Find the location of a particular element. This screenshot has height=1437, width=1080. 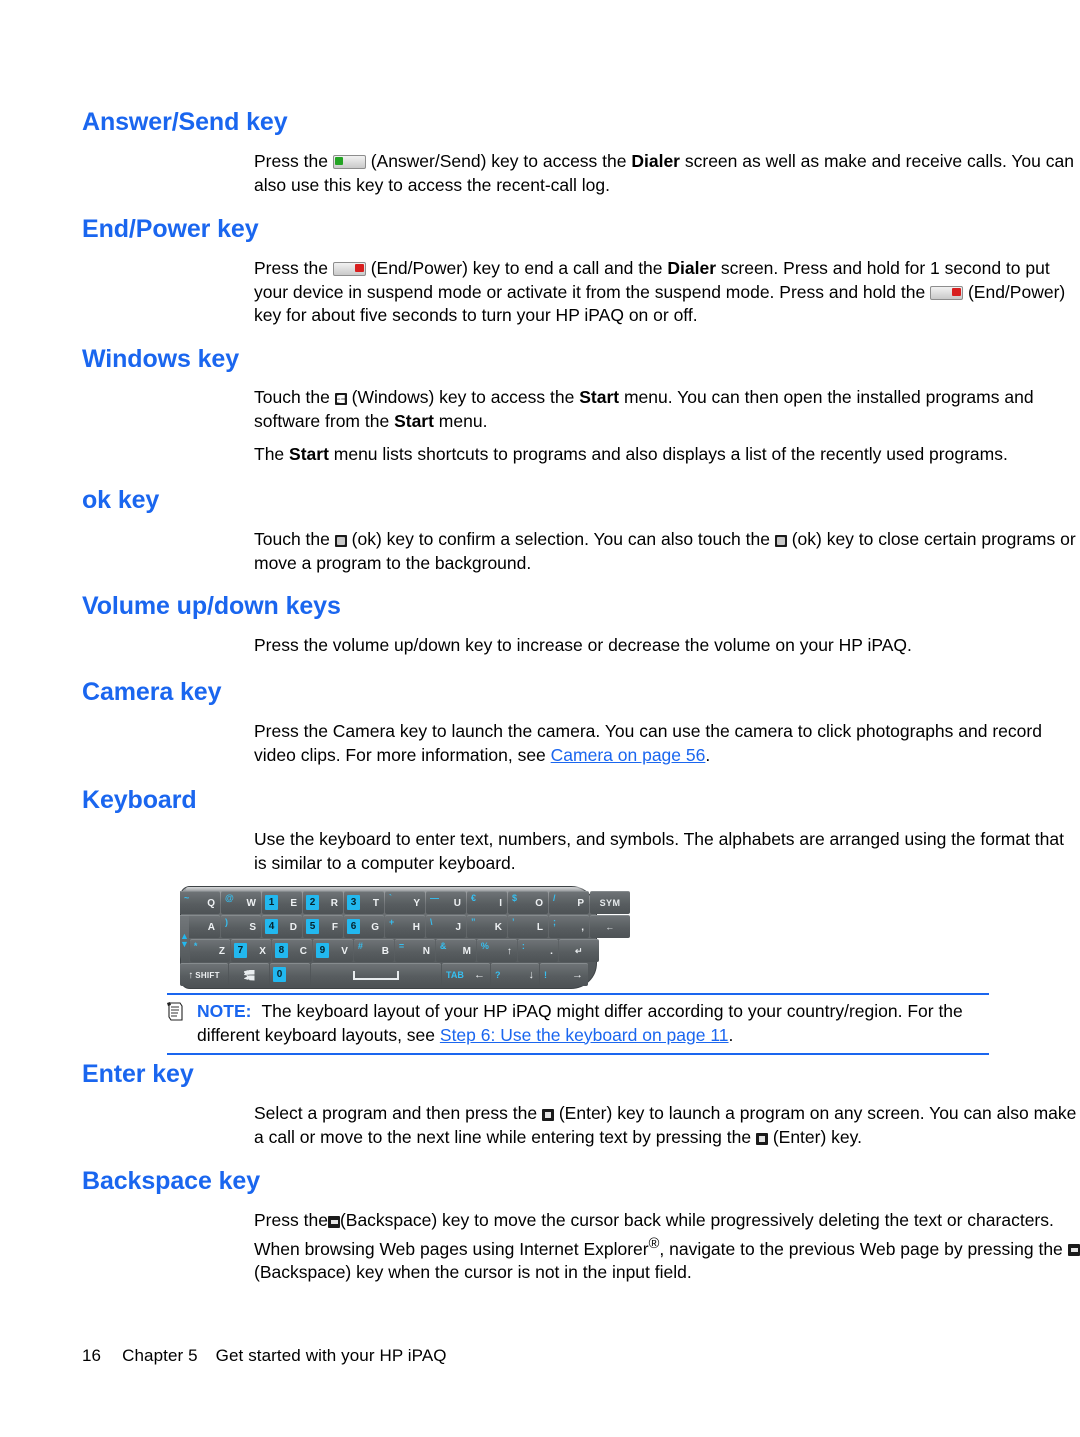

keyboard-key-↑: % ↑ is located at coordinates (496, 950).